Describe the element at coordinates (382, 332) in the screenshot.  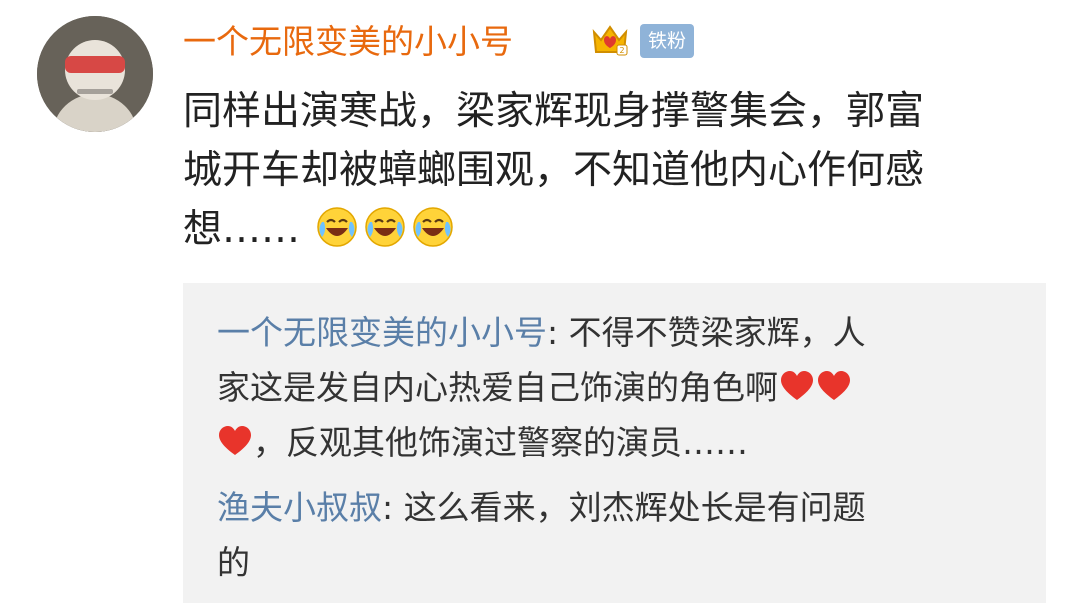
I see `reply-username: 一个无限变美的小小号` at that location.